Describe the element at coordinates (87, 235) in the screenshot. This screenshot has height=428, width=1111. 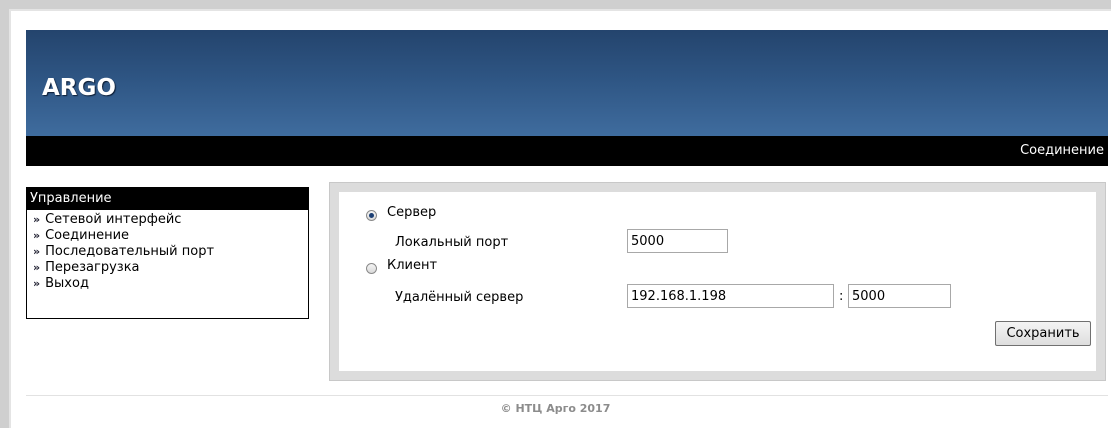
I see `menu-item-label: Соединение` at that location.